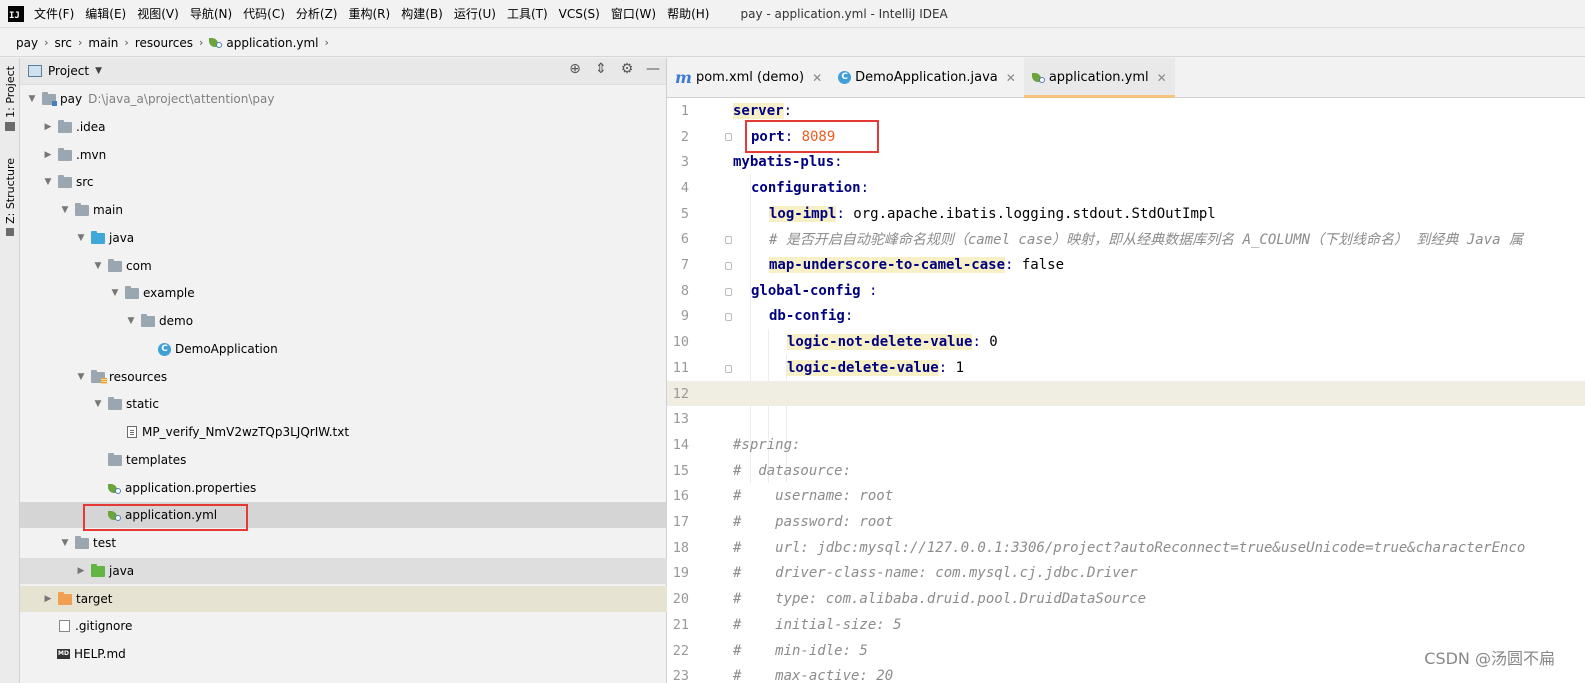 This screenshot has width=1585, height=683. Describe the element at coordinates (158, 13) in the screenshot. I see `menu-view: 视图(V)` at that location.